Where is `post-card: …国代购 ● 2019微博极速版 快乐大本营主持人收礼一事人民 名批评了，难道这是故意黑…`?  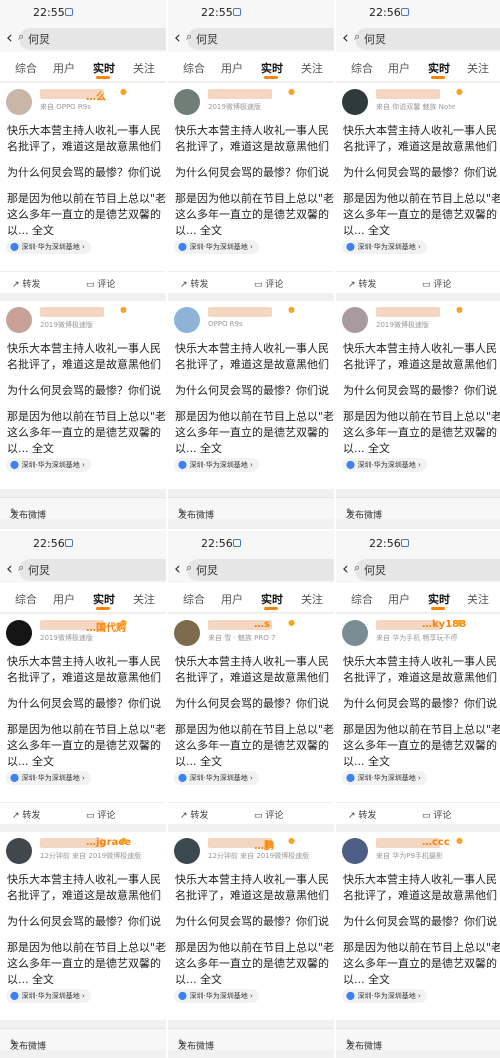
post-card: …国代购 ● 2019微博极速版 快乐大本营主持人收礼一事人民 名批评了，难道这是故意黑… is located at coordinates (83, 708).